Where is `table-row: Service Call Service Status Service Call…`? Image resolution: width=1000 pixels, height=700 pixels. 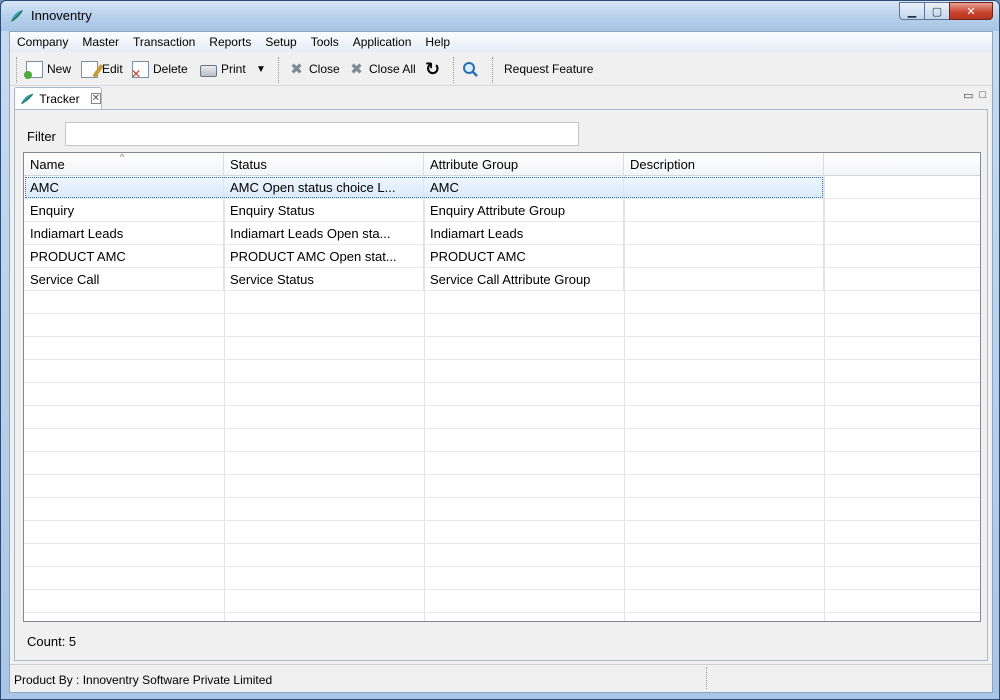
table-row: Service Call Service Status Service Call… is located at coordinates (502, 279).